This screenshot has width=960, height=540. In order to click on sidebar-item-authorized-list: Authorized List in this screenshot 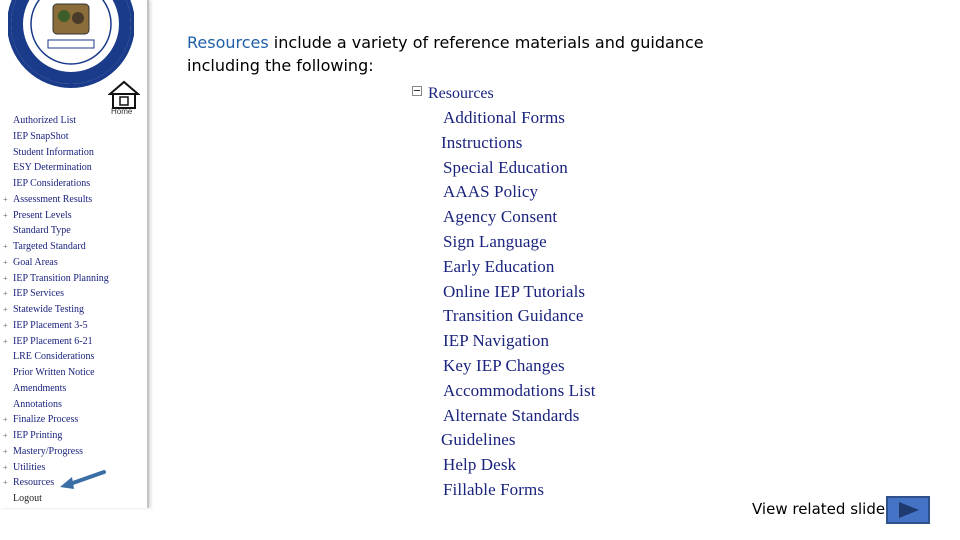, I will do `click(54, 121)`.